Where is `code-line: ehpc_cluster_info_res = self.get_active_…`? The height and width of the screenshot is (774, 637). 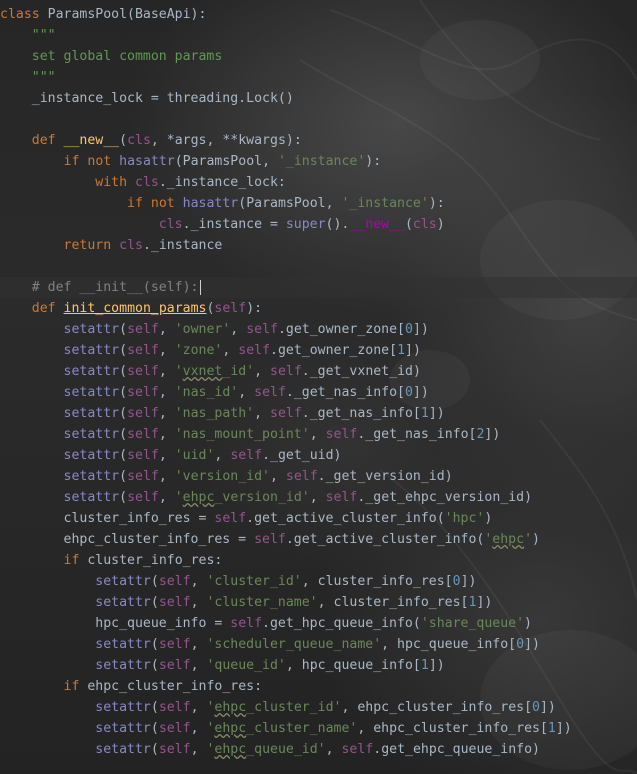 code-line: ehpc_cluster_info_res = self.get_active_… is located at coordinates (270, 539).